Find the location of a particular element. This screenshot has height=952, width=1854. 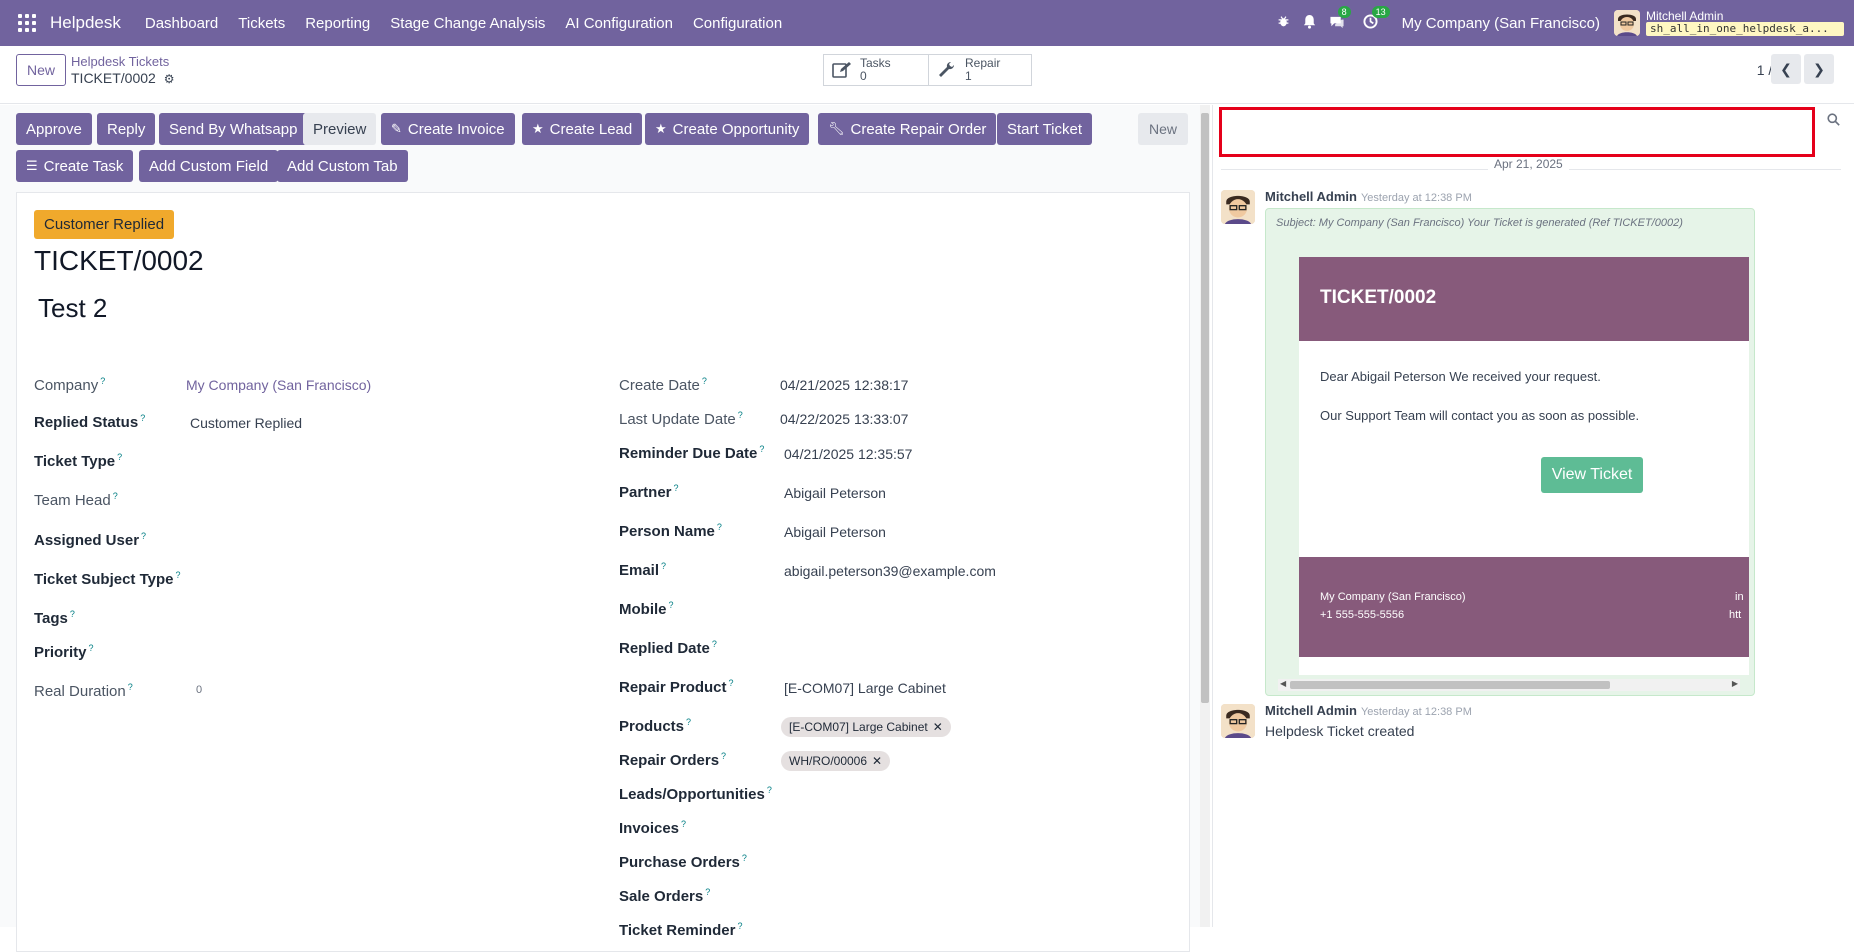

product-tag-label: [E-COM07] Large Cabinet is located at coordinates (858, 727).